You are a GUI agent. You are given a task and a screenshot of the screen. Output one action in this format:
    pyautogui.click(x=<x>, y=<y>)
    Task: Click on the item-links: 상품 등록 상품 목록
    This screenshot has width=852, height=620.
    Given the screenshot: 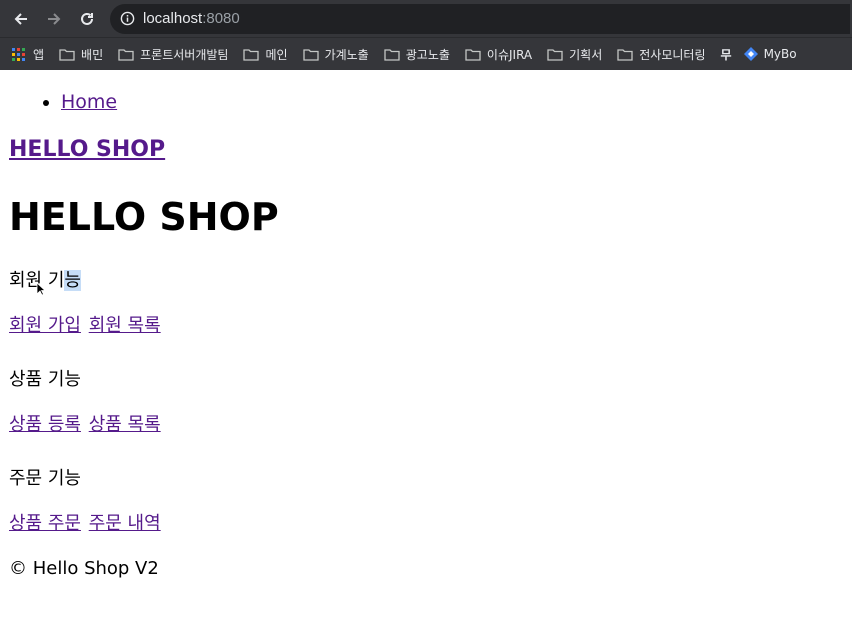 What is the action you would take?
    pyautogui.click(x=430, y=425)
    